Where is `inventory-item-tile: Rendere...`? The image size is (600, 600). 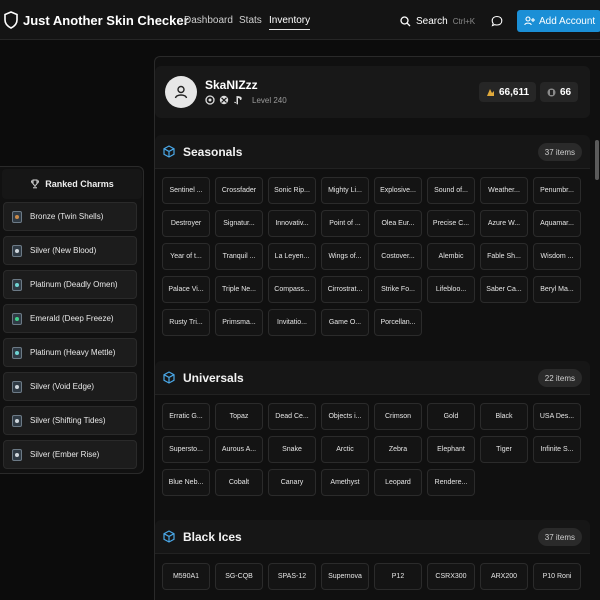
inventory-item-tile: Rendere... is located at coordinates (451, 482).